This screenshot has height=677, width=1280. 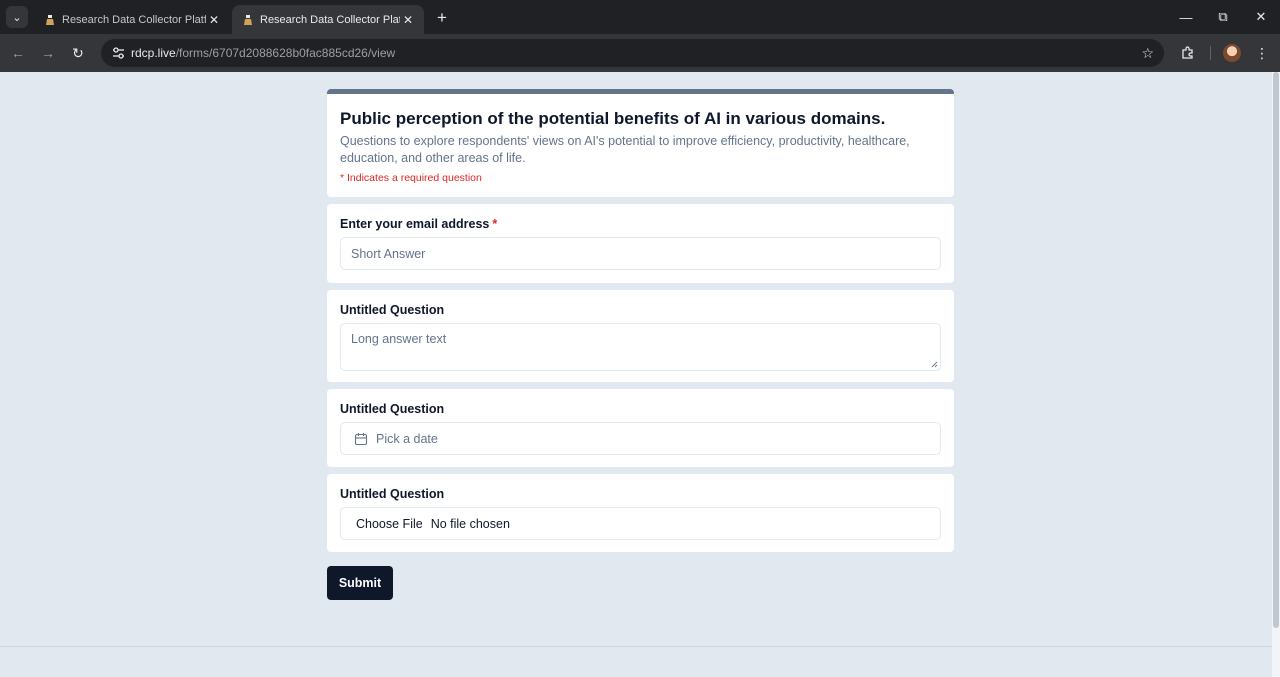 What do you see at coordinates (470, 523) in the screenshot?
I see `file-status-text: No file chosen` at bounding box center [470, 523].